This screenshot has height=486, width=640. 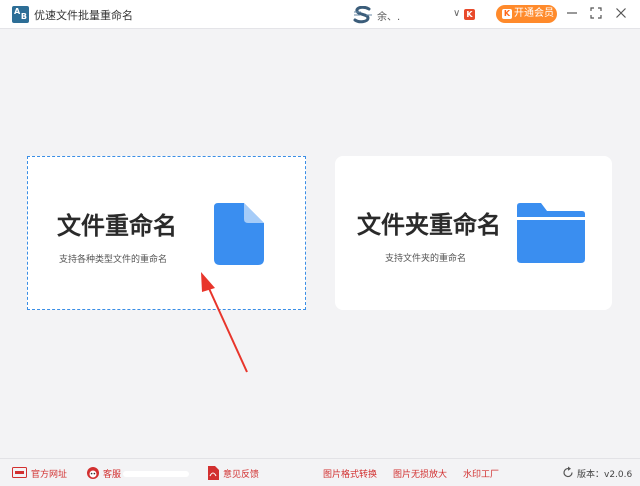 I want to click on vip-icon: K, so click(x=507, y=14).